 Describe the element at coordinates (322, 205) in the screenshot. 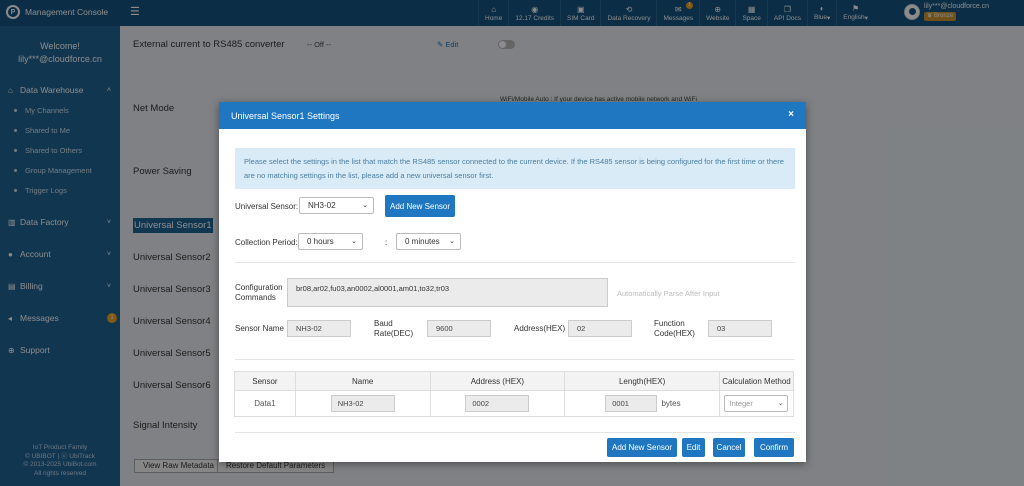

I see `universal-sensor-value: NH3-02` at that location.